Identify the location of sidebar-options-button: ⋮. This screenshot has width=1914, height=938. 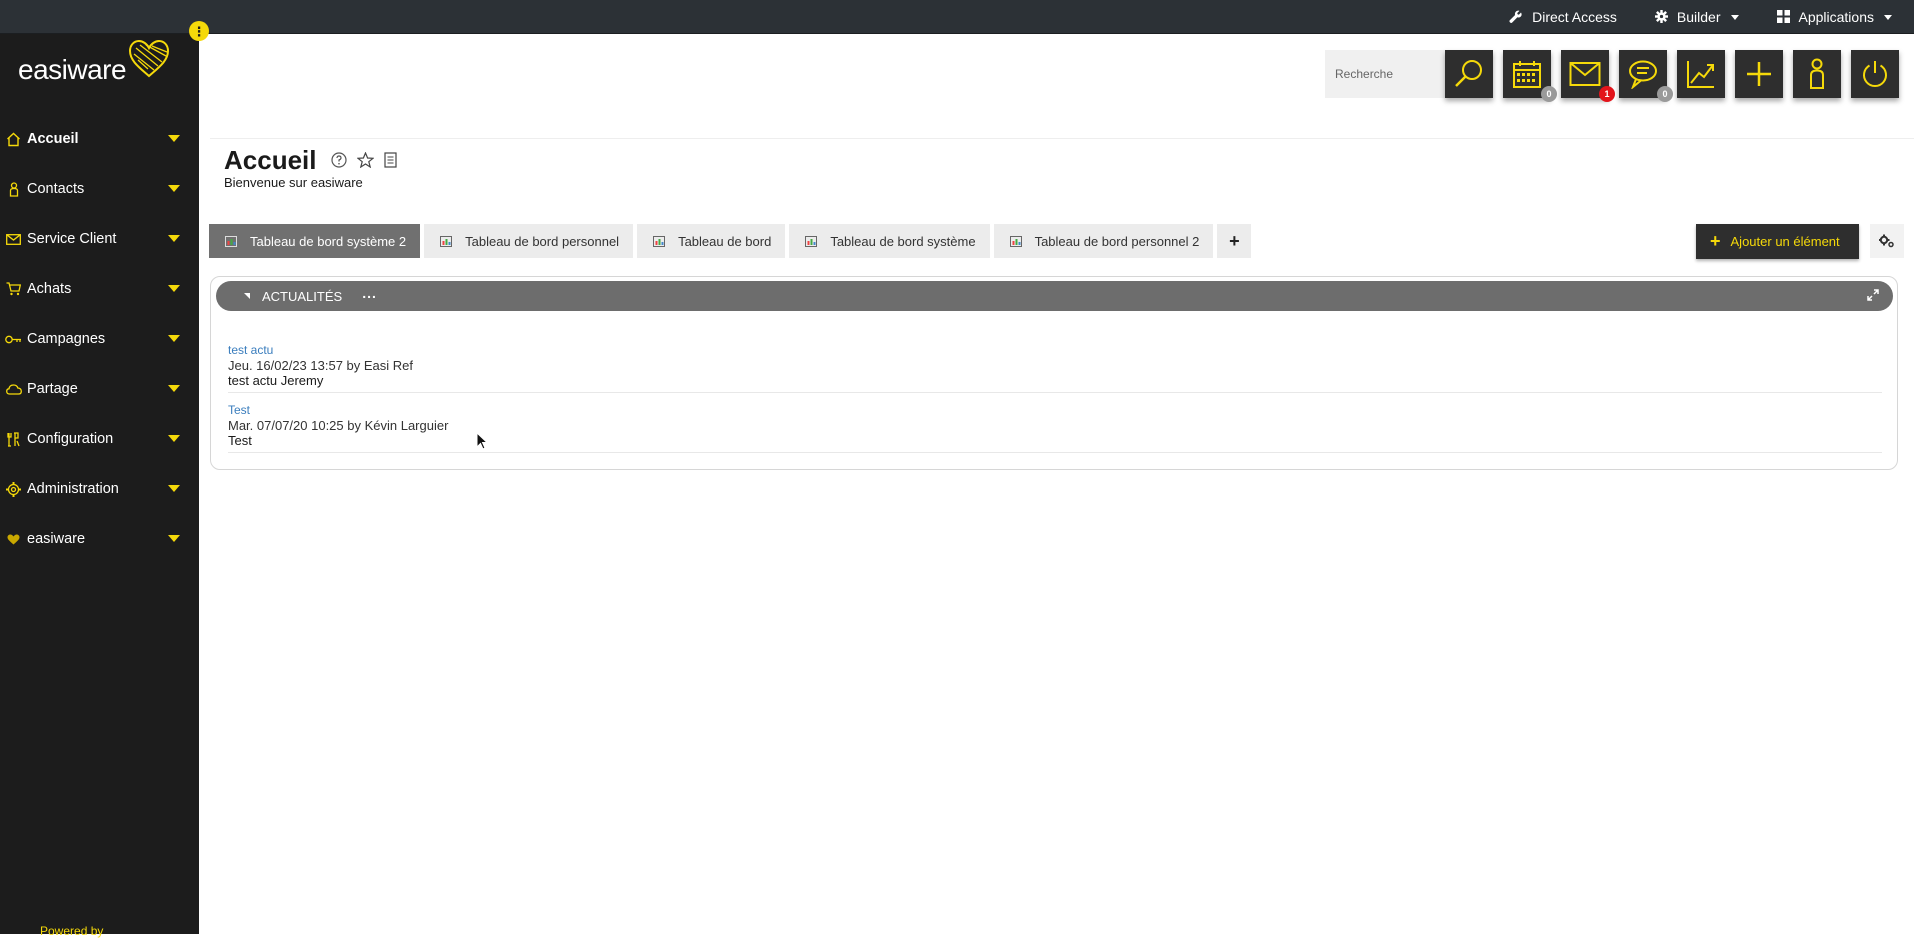
(199, 31).